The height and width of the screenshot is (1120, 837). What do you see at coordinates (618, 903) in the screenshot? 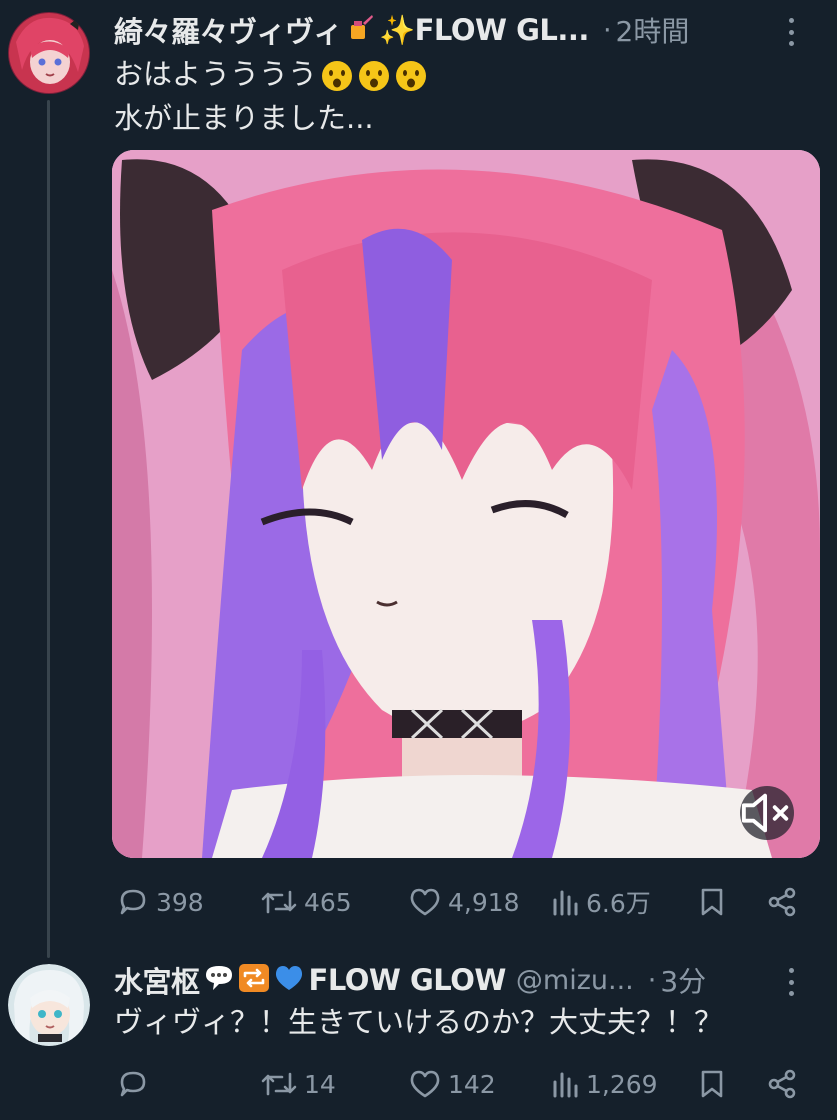
I see `view-count: 6.6万` at bounding box center [618, 903].